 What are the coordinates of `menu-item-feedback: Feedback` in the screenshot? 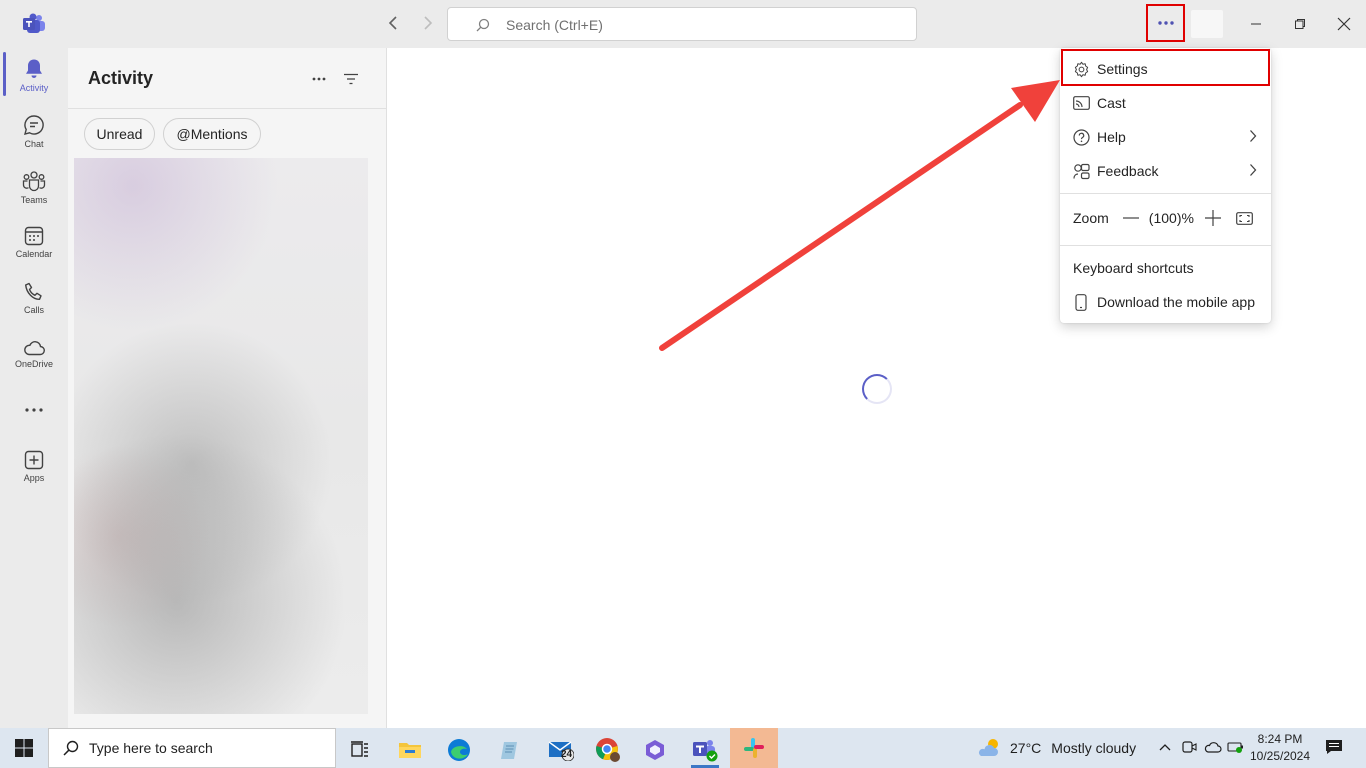 It's located at (1165, 171).